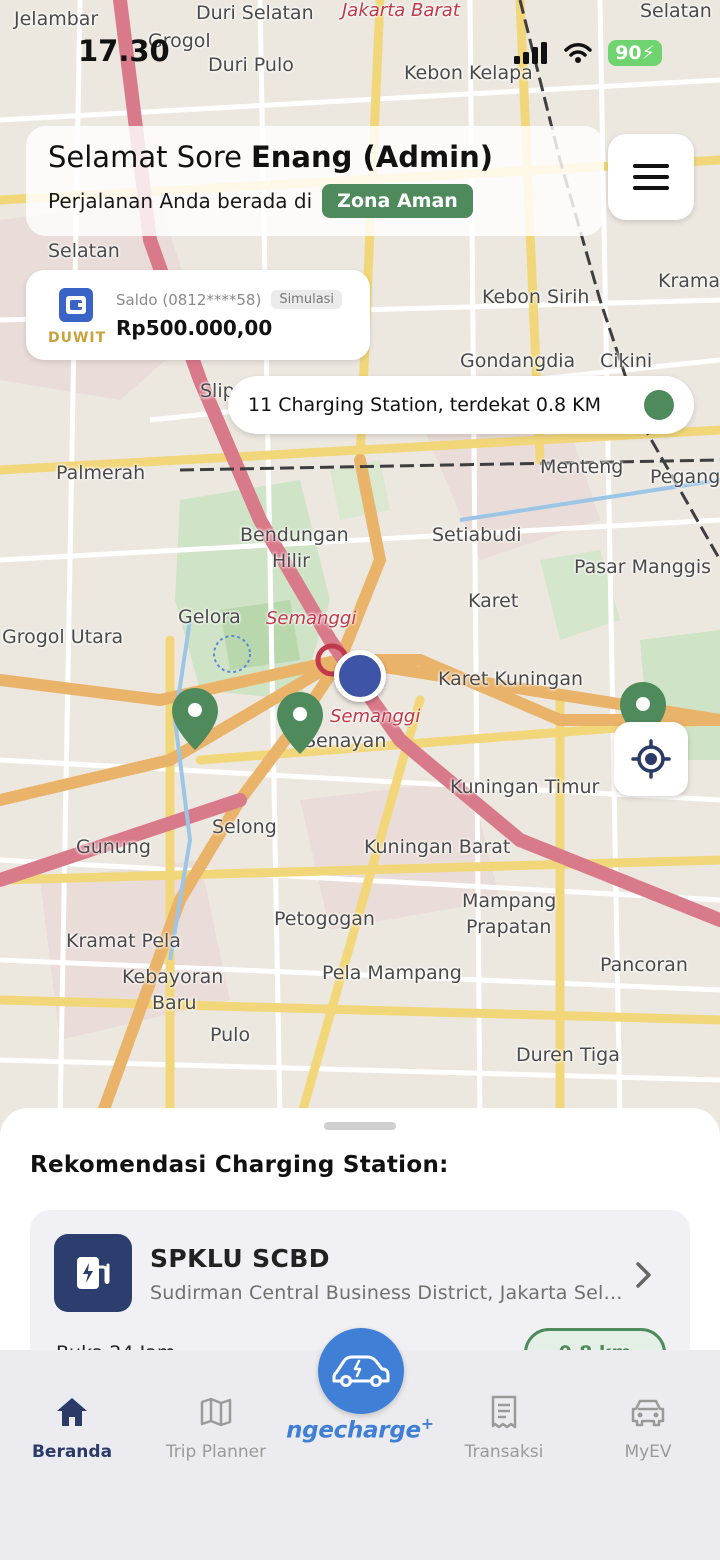  Describe the element at coordinates (648, 1452) in the screenshot. I see `nav-label: MyEV` at that location.